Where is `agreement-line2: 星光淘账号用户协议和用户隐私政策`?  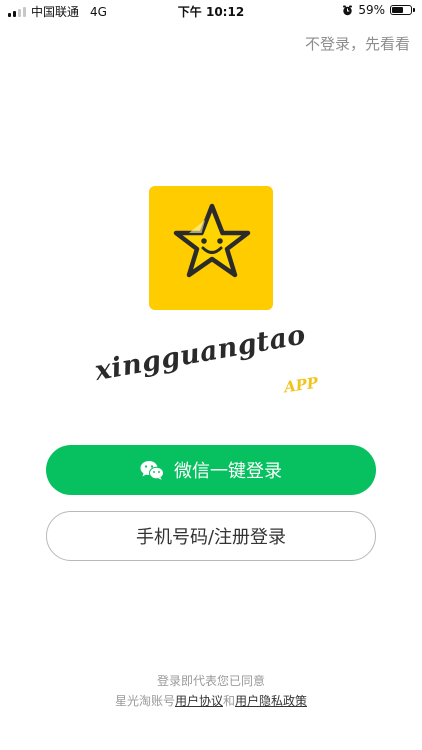 agreement-line2: 星光淘账号用户协议和用户隐私政策 is located at coordinates (211, 701).